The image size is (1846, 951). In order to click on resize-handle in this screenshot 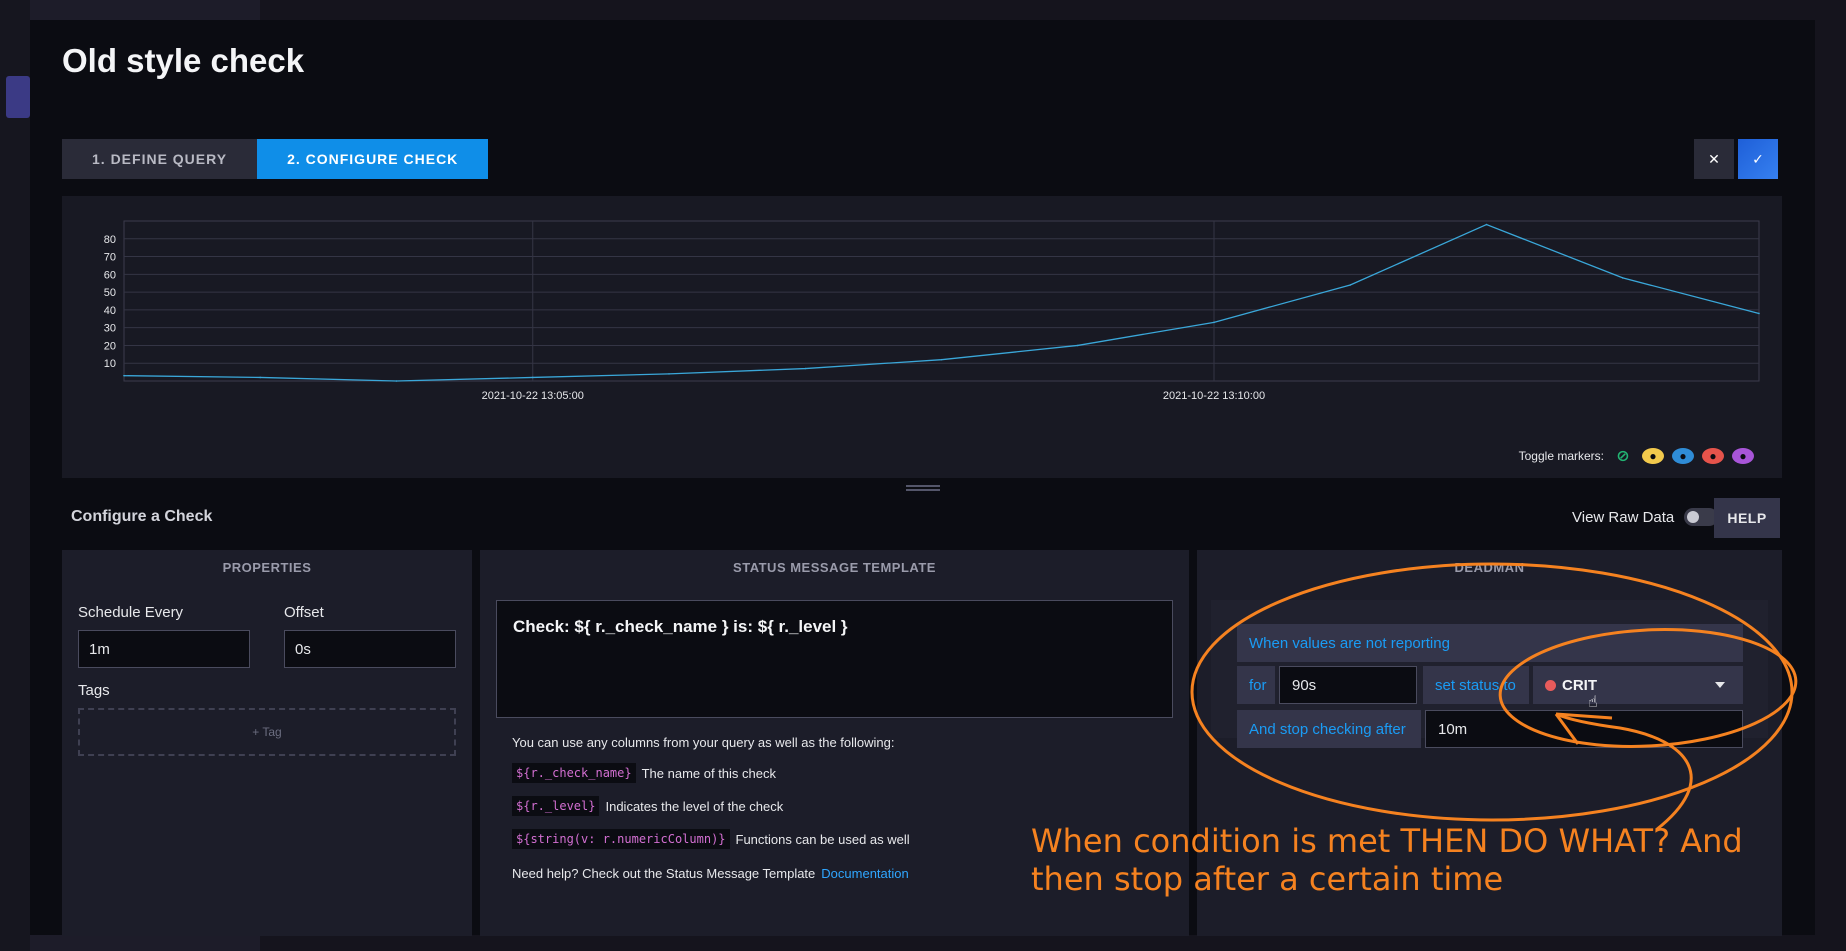, I will do `click(923, 488)`.